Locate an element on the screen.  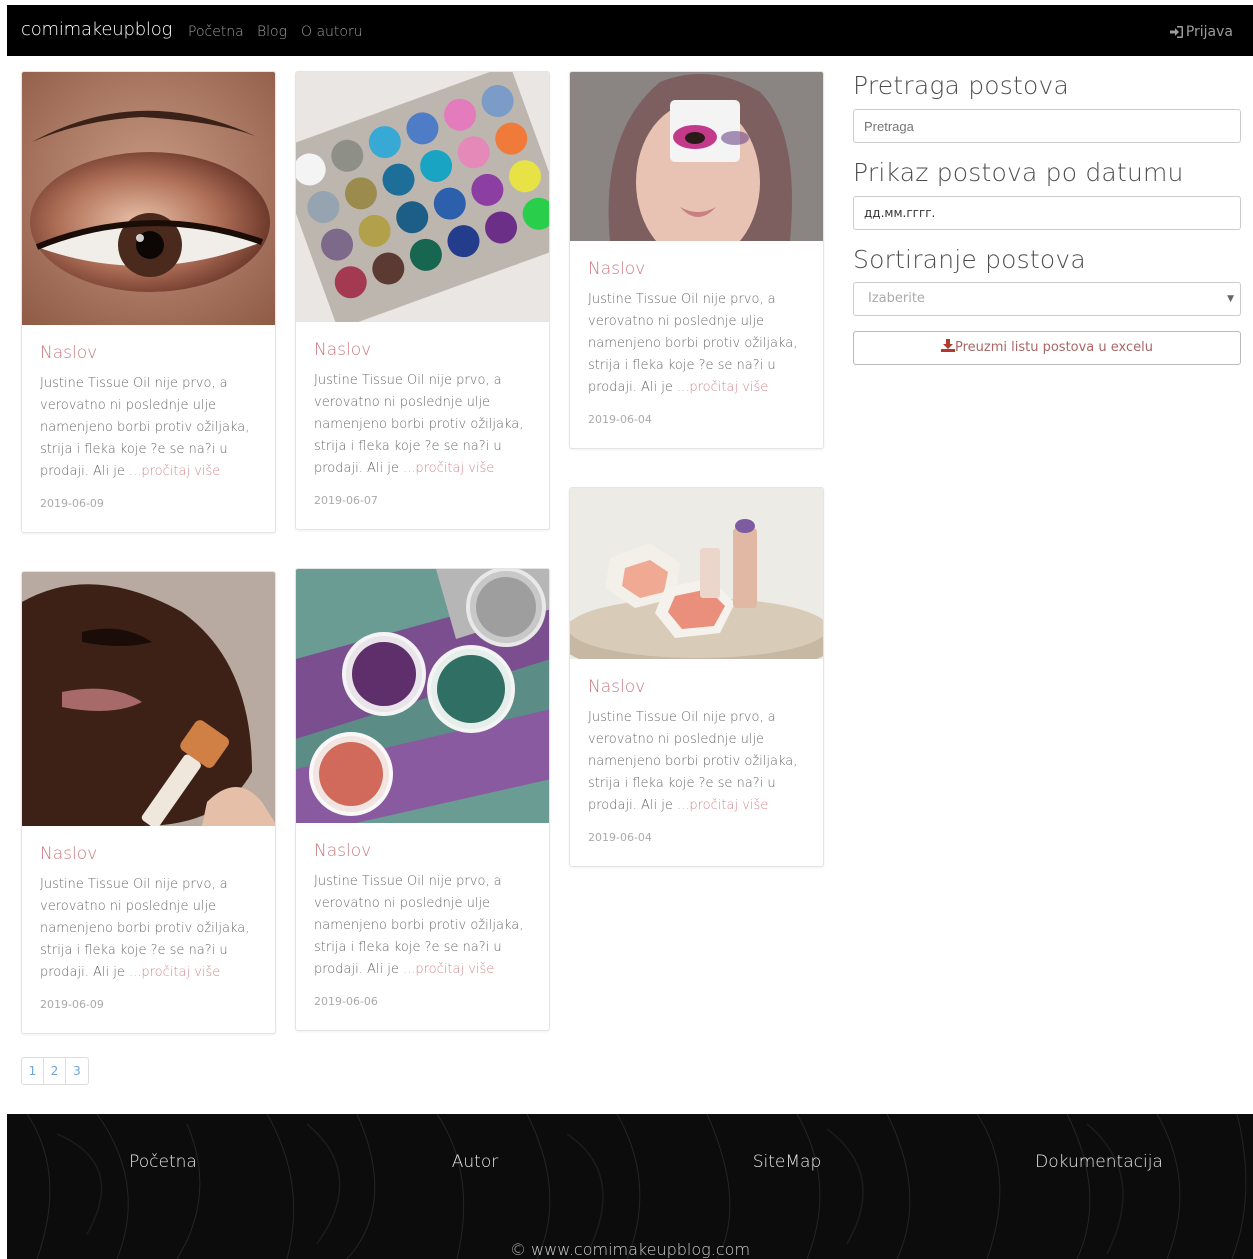
footer-link-pocetna: Početna is located at coordinates (163, 1162).